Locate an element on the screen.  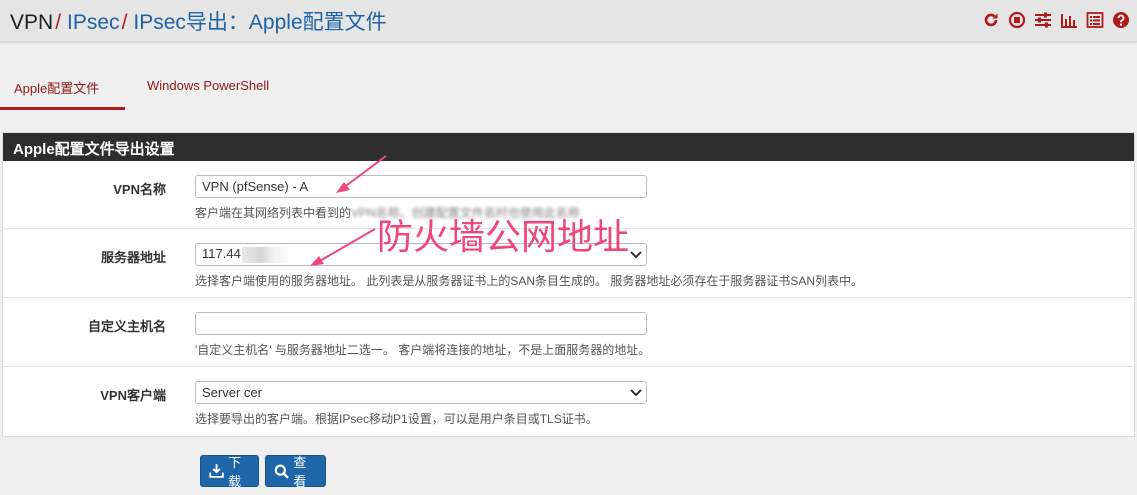
download-button-label: 下载 is located at coordinates (235, 472).